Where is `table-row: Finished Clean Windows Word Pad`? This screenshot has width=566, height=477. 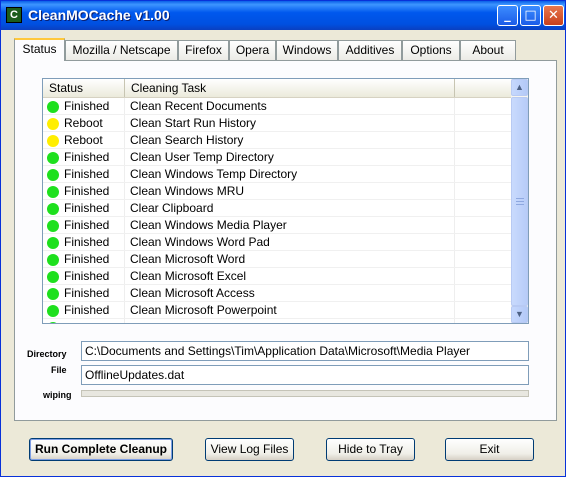
table-row: Finished Clean Windows Word Pad is located at coordinates (277, 242).